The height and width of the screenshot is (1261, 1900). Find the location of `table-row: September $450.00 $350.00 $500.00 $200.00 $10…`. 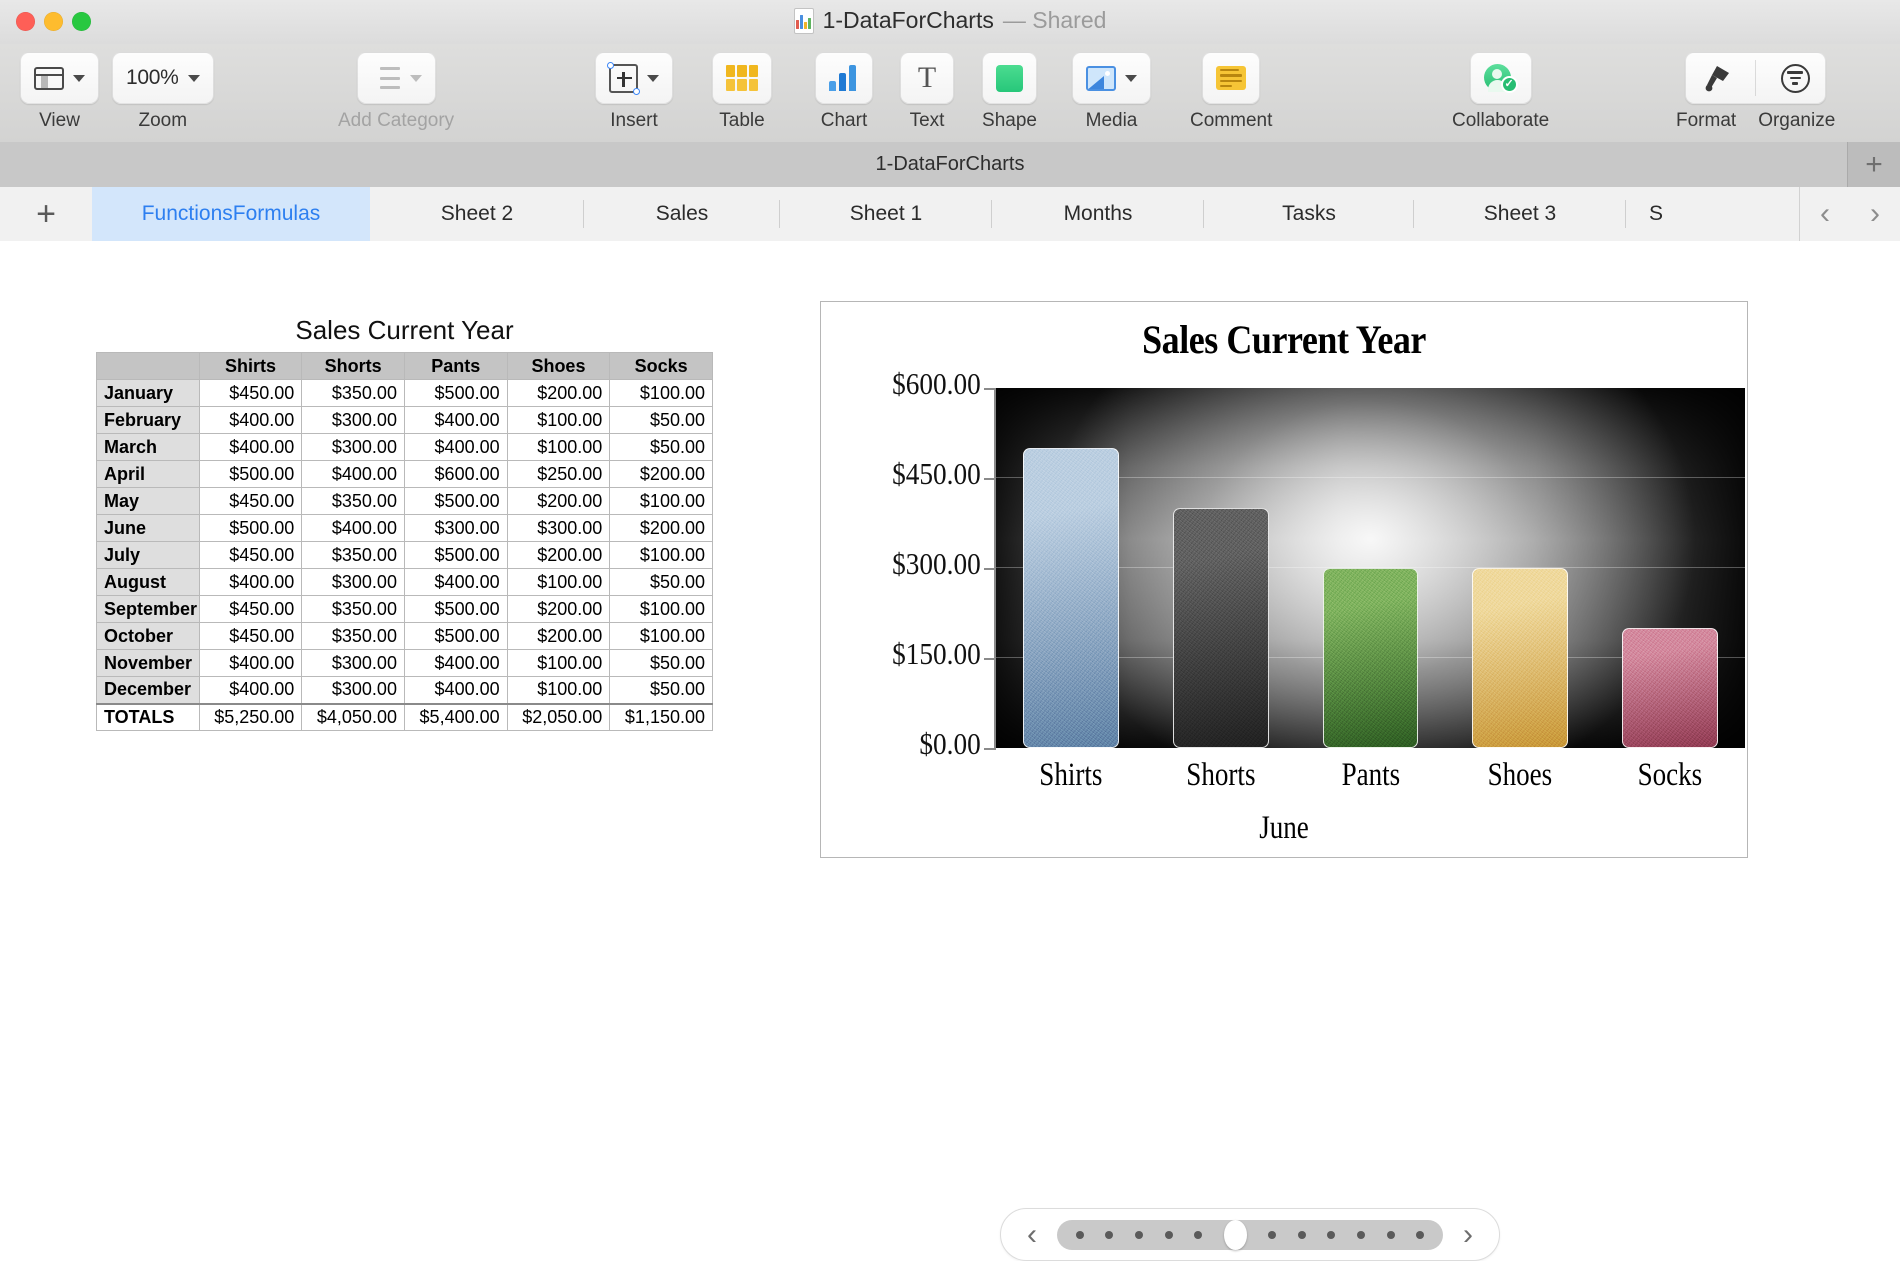

table-row: September $450.00 $350.00 $500.00 $200.00 $10… is located at coordinates (404, 609).